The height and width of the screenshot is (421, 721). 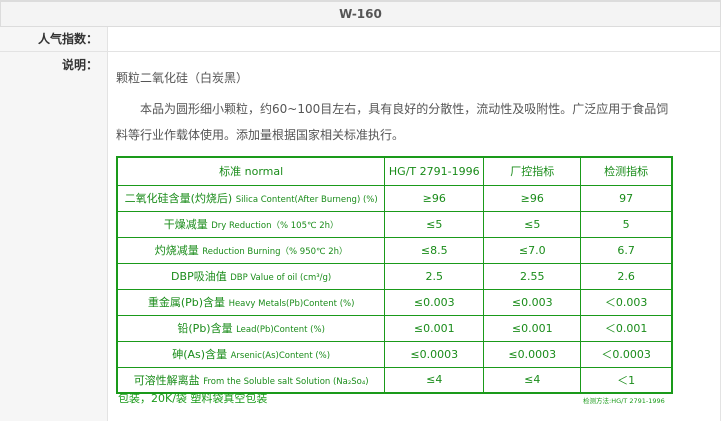 What do you see at coordinates (626, 354) in the screenshot?
I see `test-value: ＜0.0003` at bounding box center [626, 354].